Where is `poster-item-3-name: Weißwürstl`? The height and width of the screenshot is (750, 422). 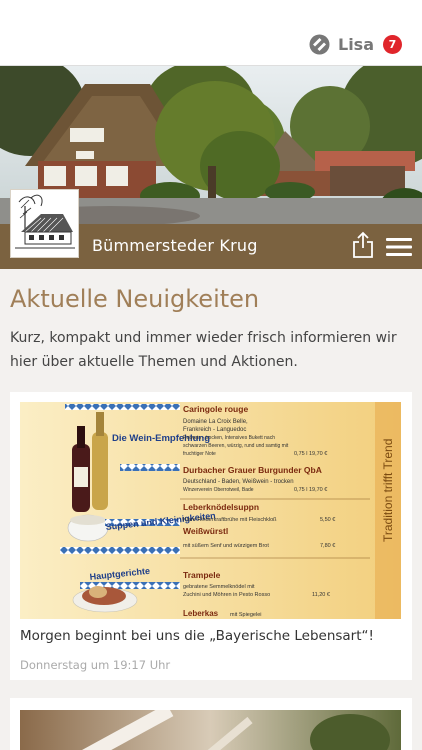 poster-item-3-name: Weißwürstl is located at coordinates (205, 531).